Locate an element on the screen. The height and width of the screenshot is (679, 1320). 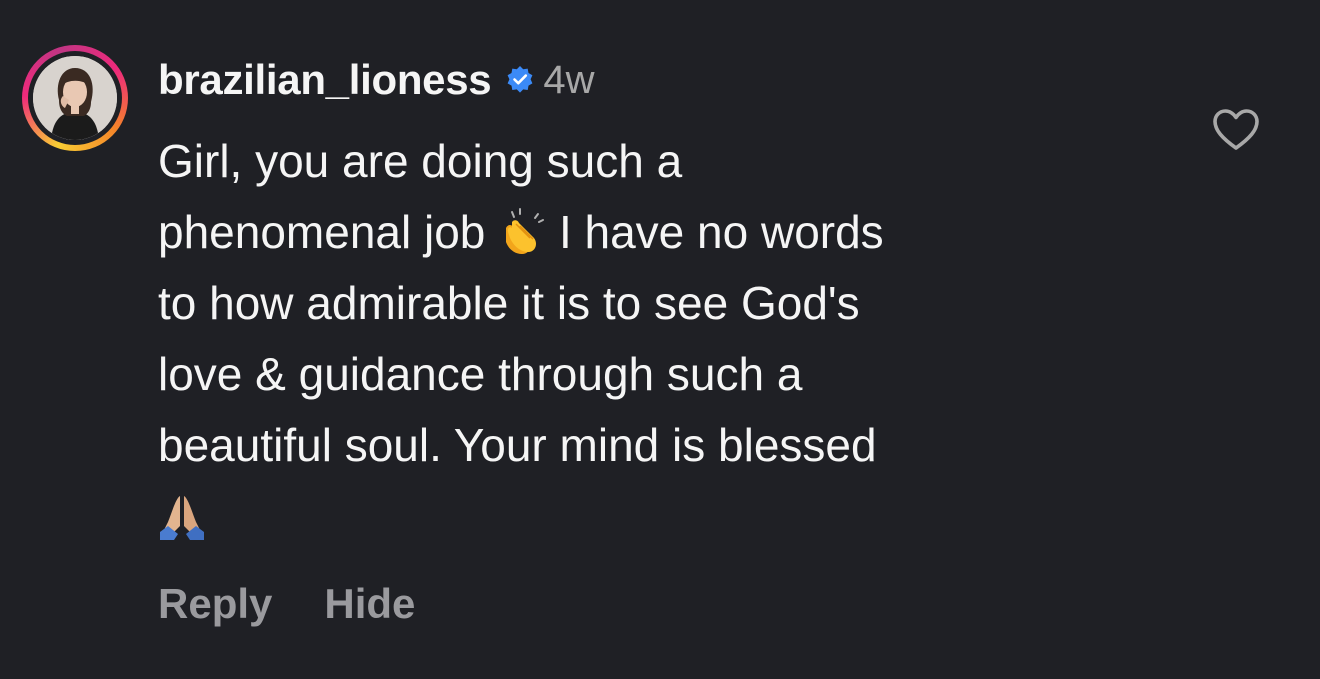
avatar is located at coordinates (75, 98).